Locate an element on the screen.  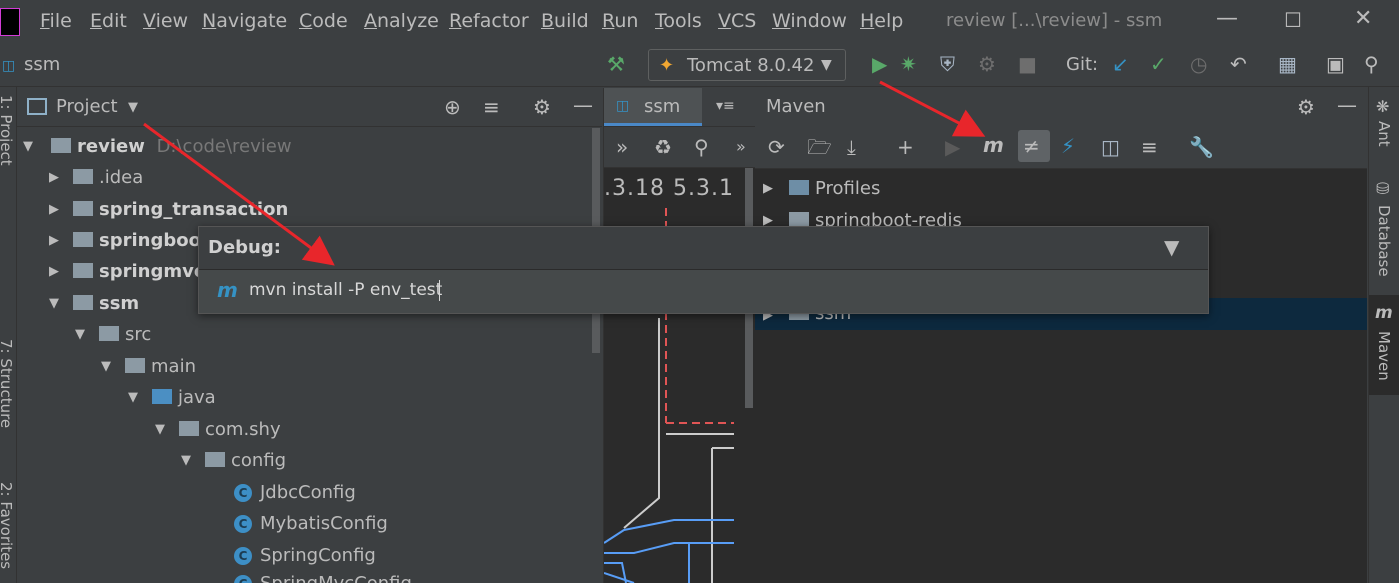
download-icon: ⤓ is located at coordinates (851, 147).